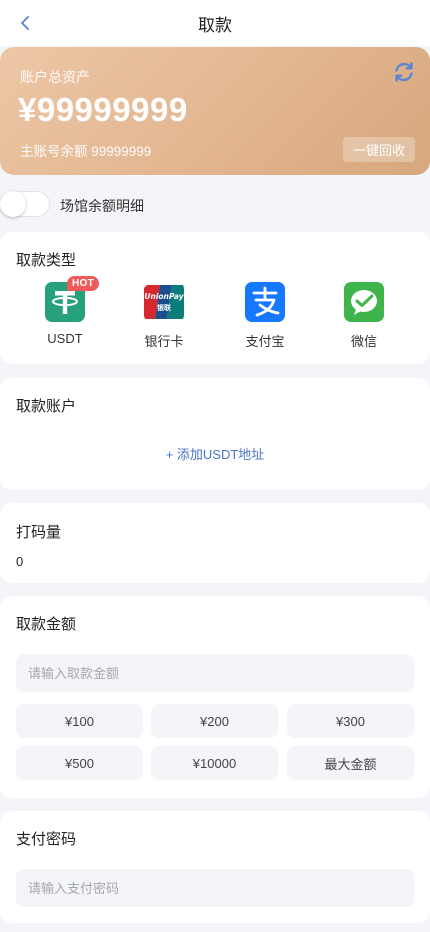 The image size is (430, 932). Describe the element at coordinates (55, 77) in the screenshot. I see `total-assets-label: 账户总资产` at that location.